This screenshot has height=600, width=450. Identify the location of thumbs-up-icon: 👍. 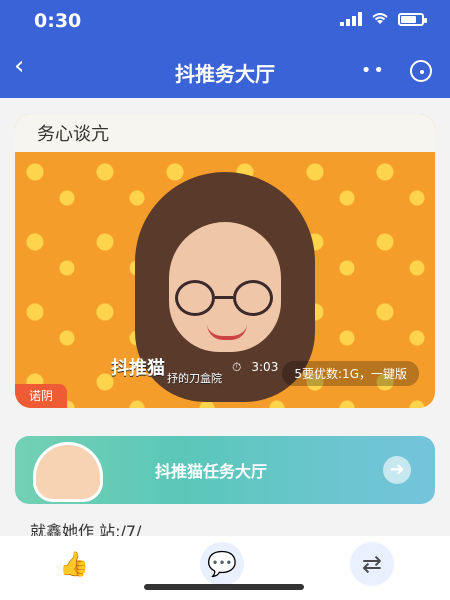
(74, 564).